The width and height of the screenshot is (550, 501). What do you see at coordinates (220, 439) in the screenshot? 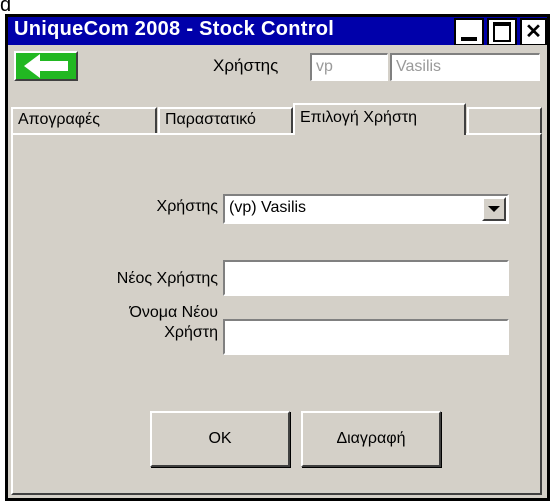
I see `ok-button: OK` at bounding box center [220, 439].